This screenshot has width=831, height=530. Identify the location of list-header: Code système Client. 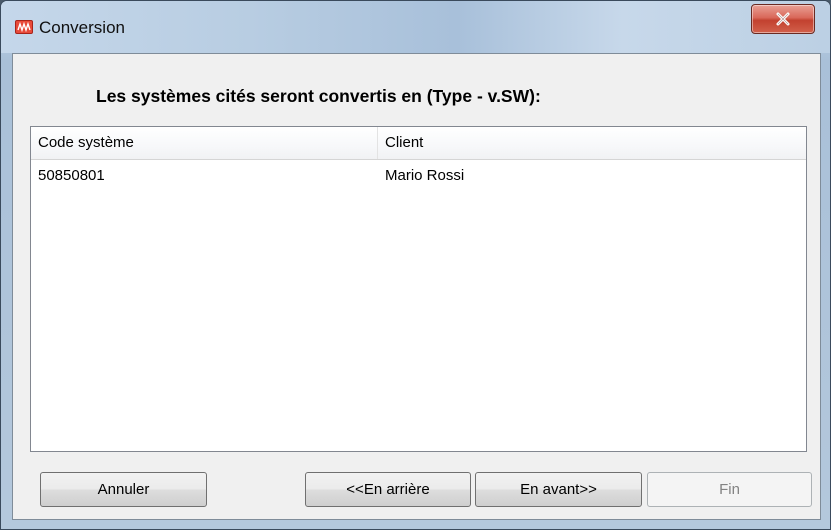
(418, 143).